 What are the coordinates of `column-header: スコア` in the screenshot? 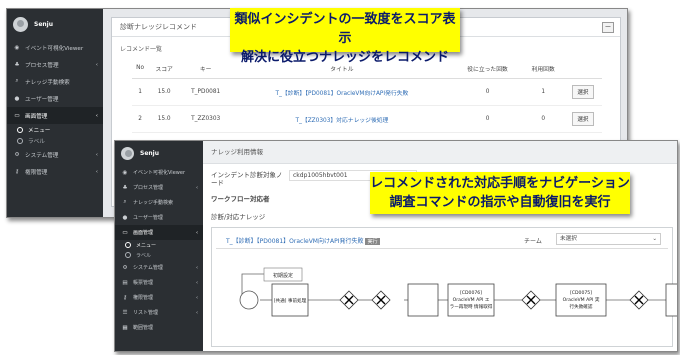 It's located at (164, 68).